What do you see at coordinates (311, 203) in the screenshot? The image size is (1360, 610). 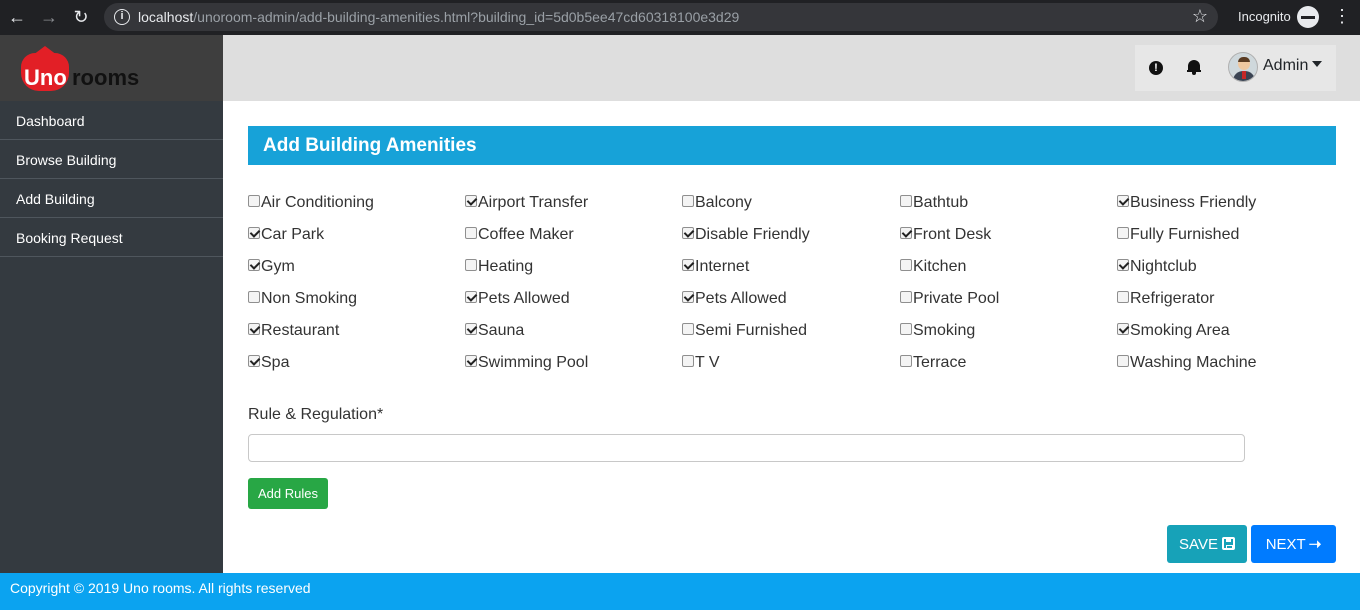 I see `amenity-checkbox: Air Conditioning` at bounding box center [311, 203].